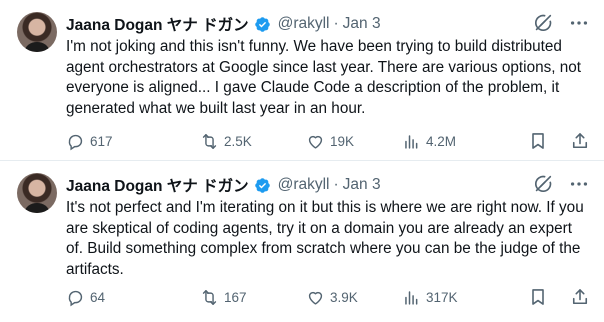 The image size is (604, 322). I want to click on like-button: 19K, so click(354, 141).